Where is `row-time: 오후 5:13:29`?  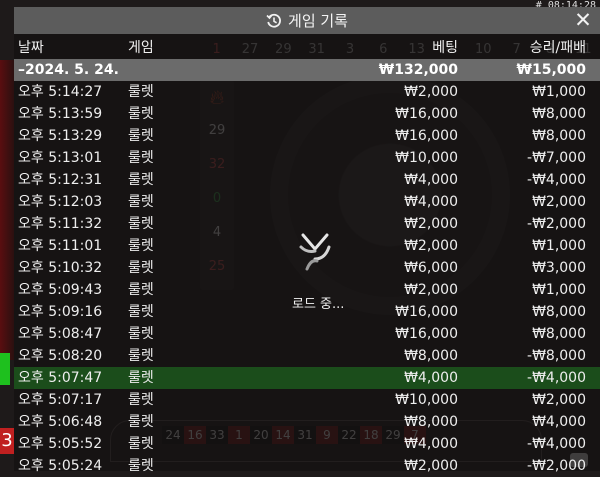 row-time: 오후 5:13:29 is located at coordinates (60, 136).